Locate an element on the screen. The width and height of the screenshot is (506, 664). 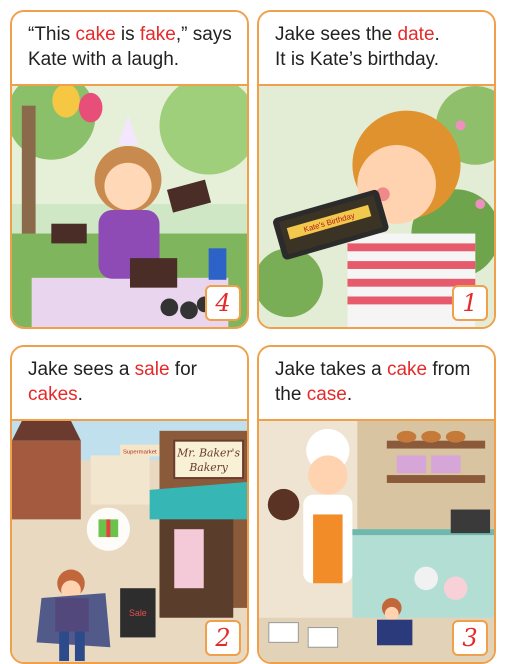
caption-text: Jake sees a is located at coordinates (81, 369).